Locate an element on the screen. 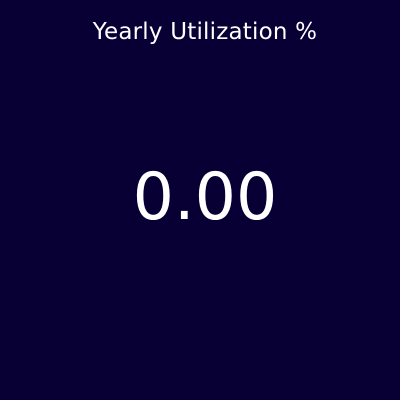 Image resolution: width=400 pixels, height=400 pixels. kpi-value: 0.00 is located at coordinates (205, 197).